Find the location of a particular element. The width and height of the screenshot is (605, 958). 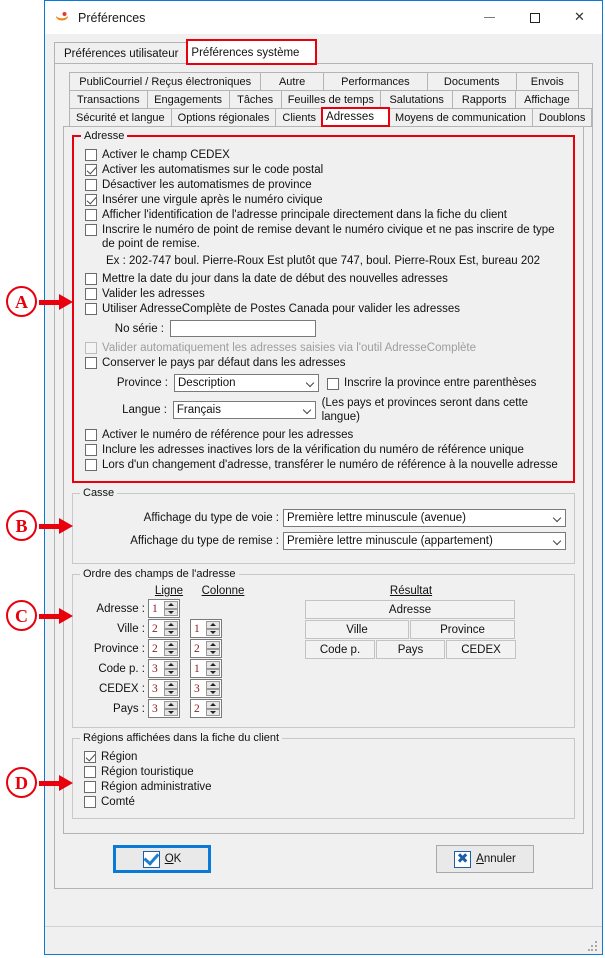

ordre-colonne-spinner-3: 2 is located at coordinates (206, 648).